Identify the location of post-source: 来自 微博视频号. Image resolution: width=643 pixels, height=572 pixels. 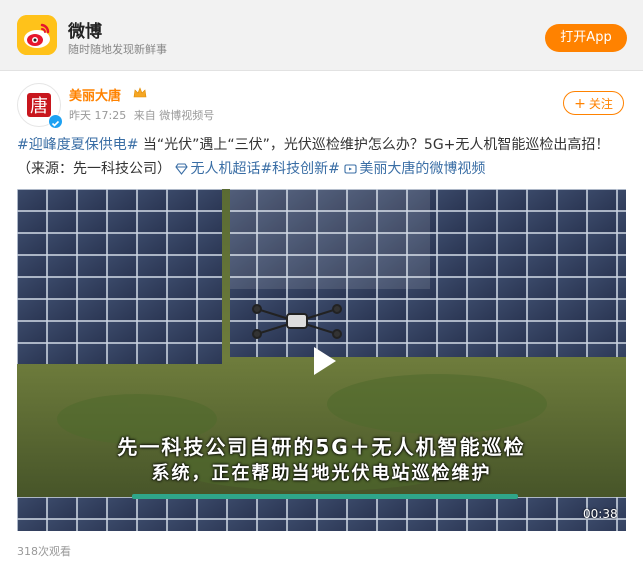
(174, 115).